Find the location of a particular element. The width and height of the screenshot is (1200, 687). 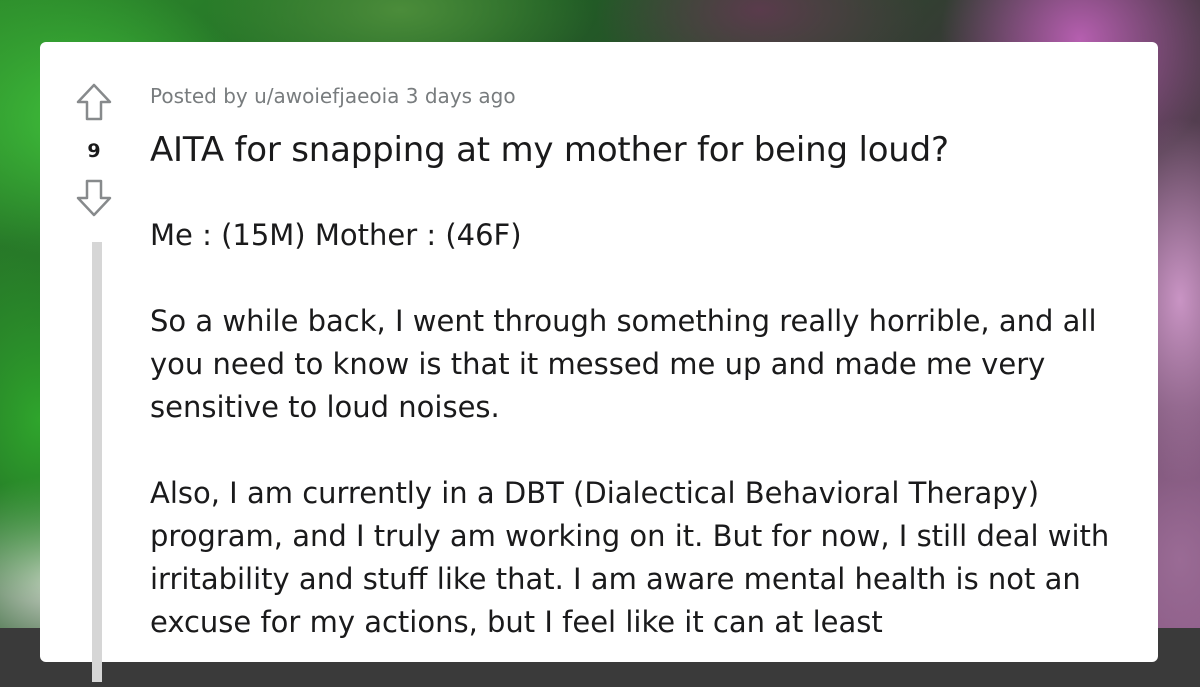

arrow-down-outline-icon is located at coordinates (94, 198).